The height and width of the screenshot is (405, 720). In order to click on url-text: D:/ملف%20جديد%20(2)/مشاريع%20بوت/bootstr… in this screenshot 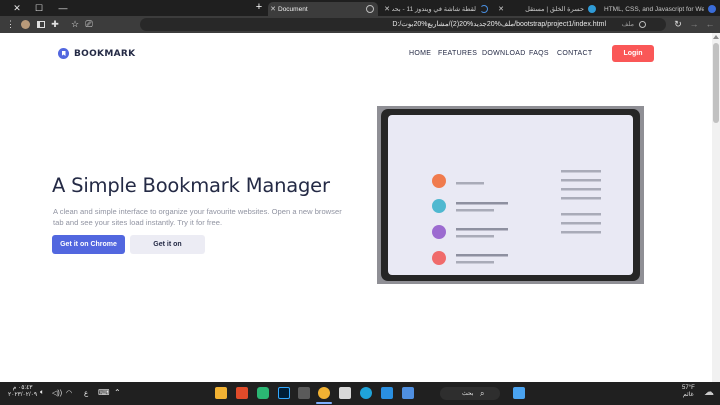, I will do `click(499, 24)`.